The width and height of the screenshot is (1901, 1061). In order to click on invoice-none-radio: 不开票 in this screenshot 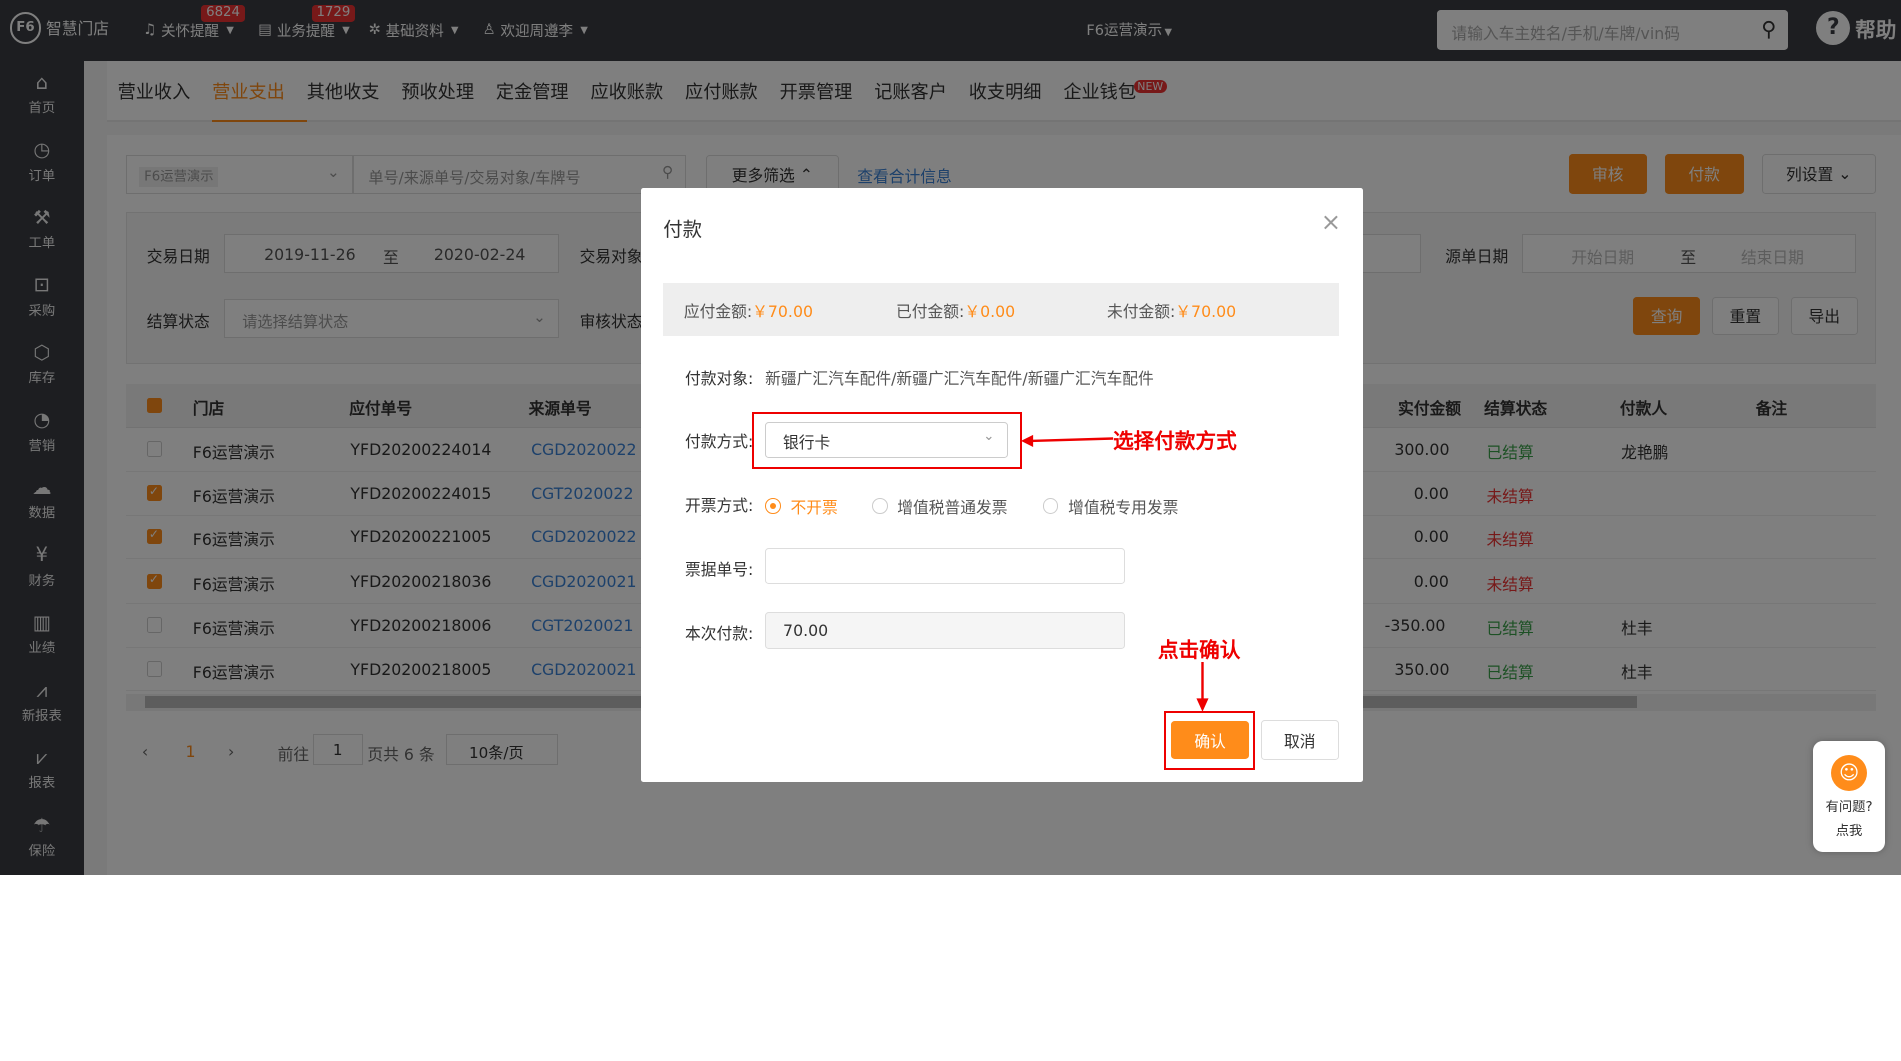, I will do `click(801, 506)`.